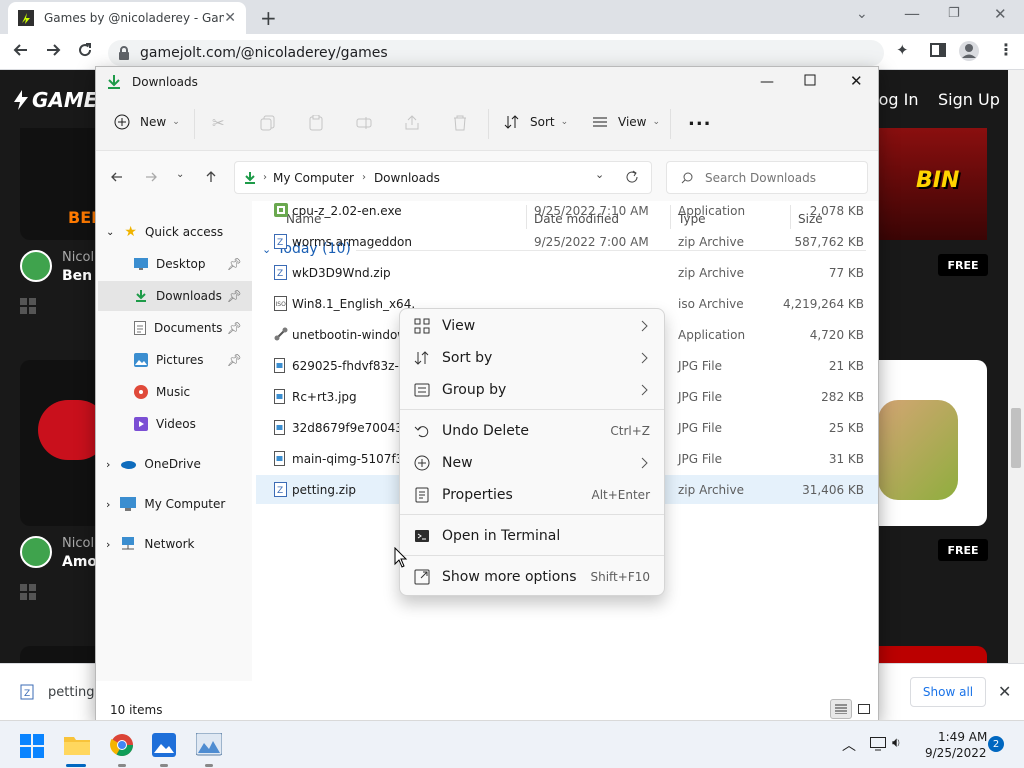  I want to click on context-menu-label: Properties, so click(477, 495).